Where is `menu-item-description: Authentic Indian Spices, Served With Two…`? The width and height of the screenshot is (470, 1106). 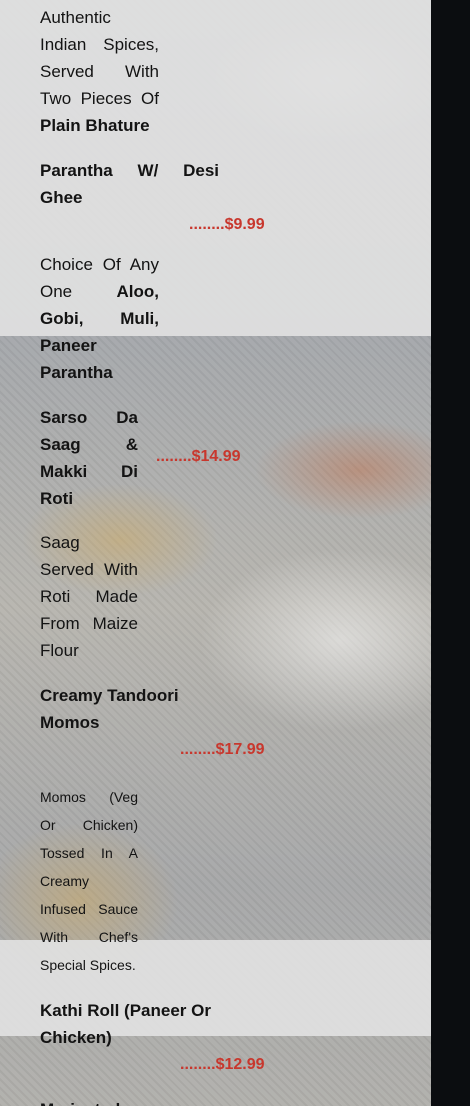
menu-item-description: Authentic Indian Spices, Served With Two… is located at coordinates (99, 71).